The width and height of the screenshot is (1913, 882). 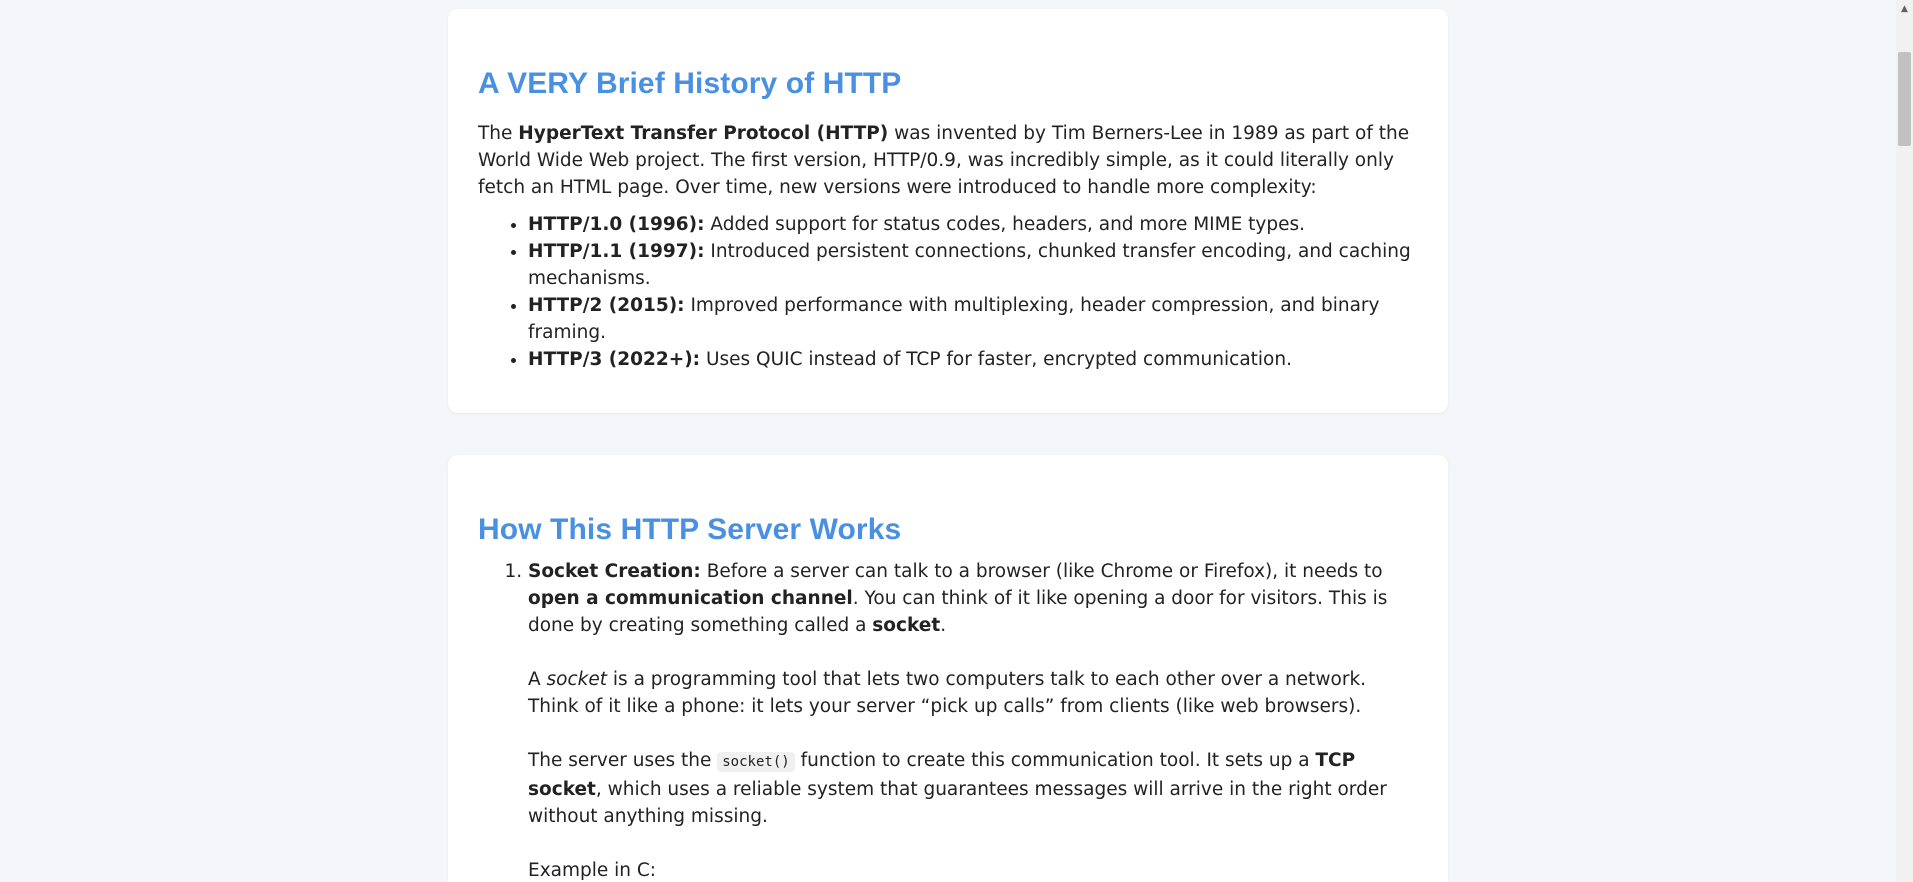 I want to click on server-works-title: How This HTTP Server Works, so click(x=690, y=529).